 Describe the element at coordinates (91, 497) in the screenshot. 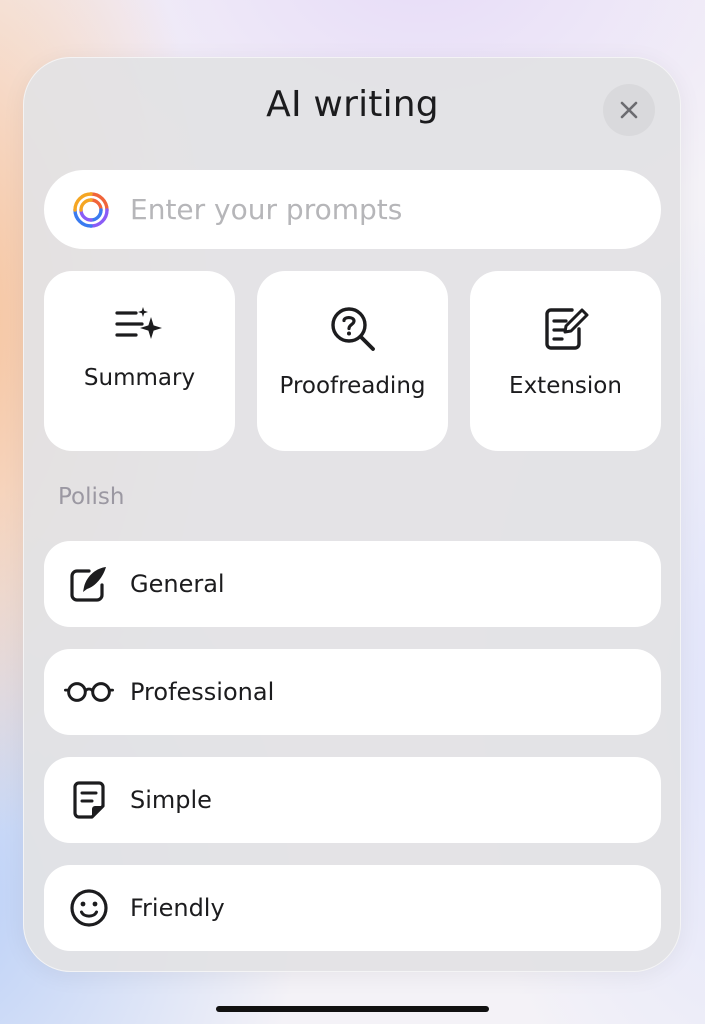

I see `polish-section-label: Polish` at that location.